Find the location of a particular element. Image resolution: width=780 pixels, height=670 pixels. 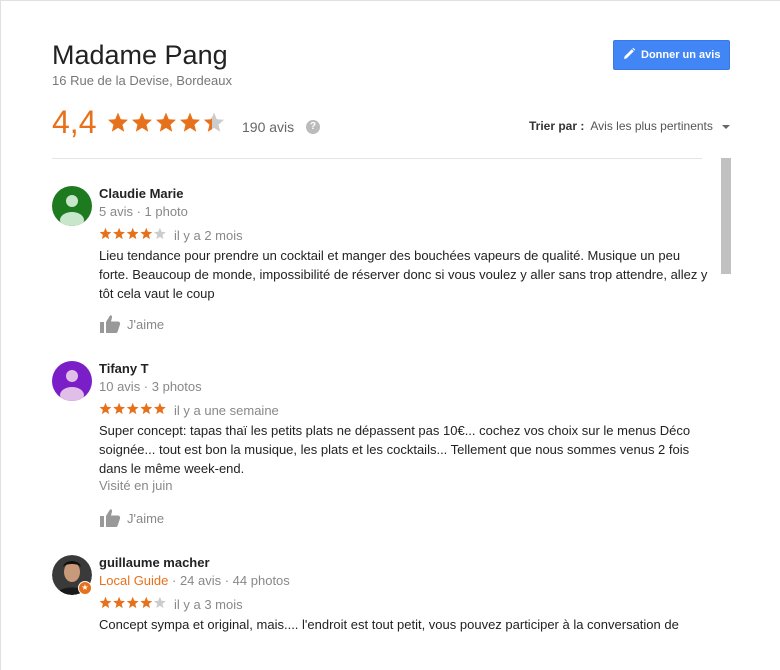

write-review-button: Donner un avis is located at coordinates (671, 55).